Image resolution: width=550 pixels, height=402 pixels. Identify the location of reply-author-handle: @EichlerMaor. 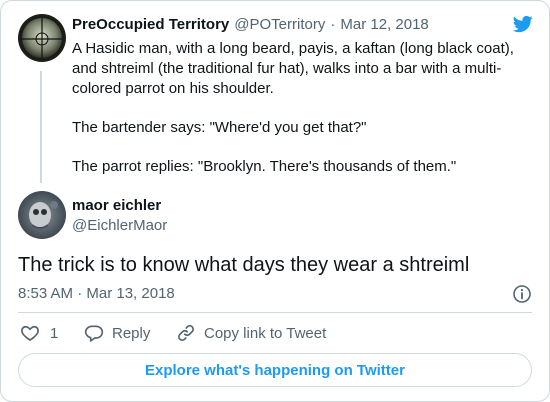
(119, 225).